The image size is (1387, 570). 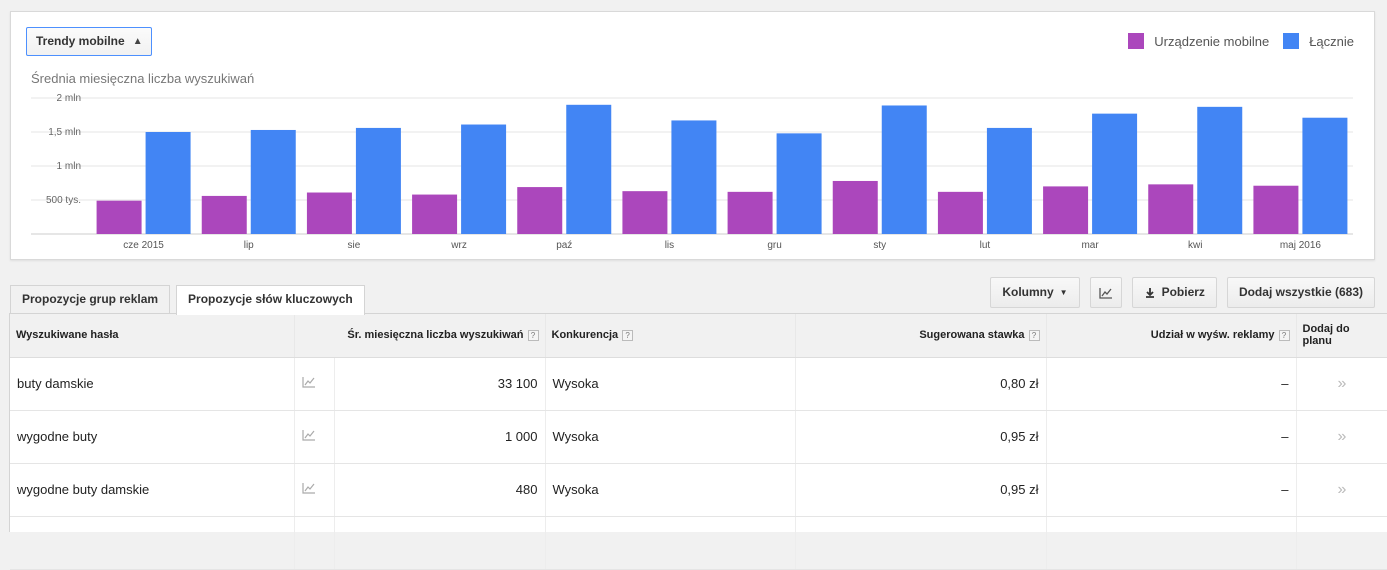 I want to click on y-tick-label: 500 tys., so click(x=63, y=200).